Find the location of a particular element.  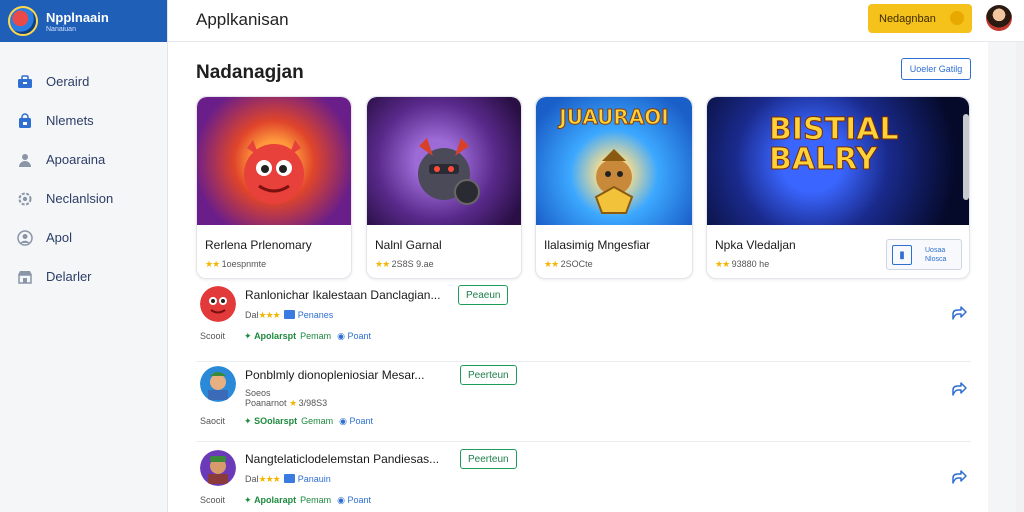

sidebar-item-3: Apoaraina is located at coordinates (83, 159).